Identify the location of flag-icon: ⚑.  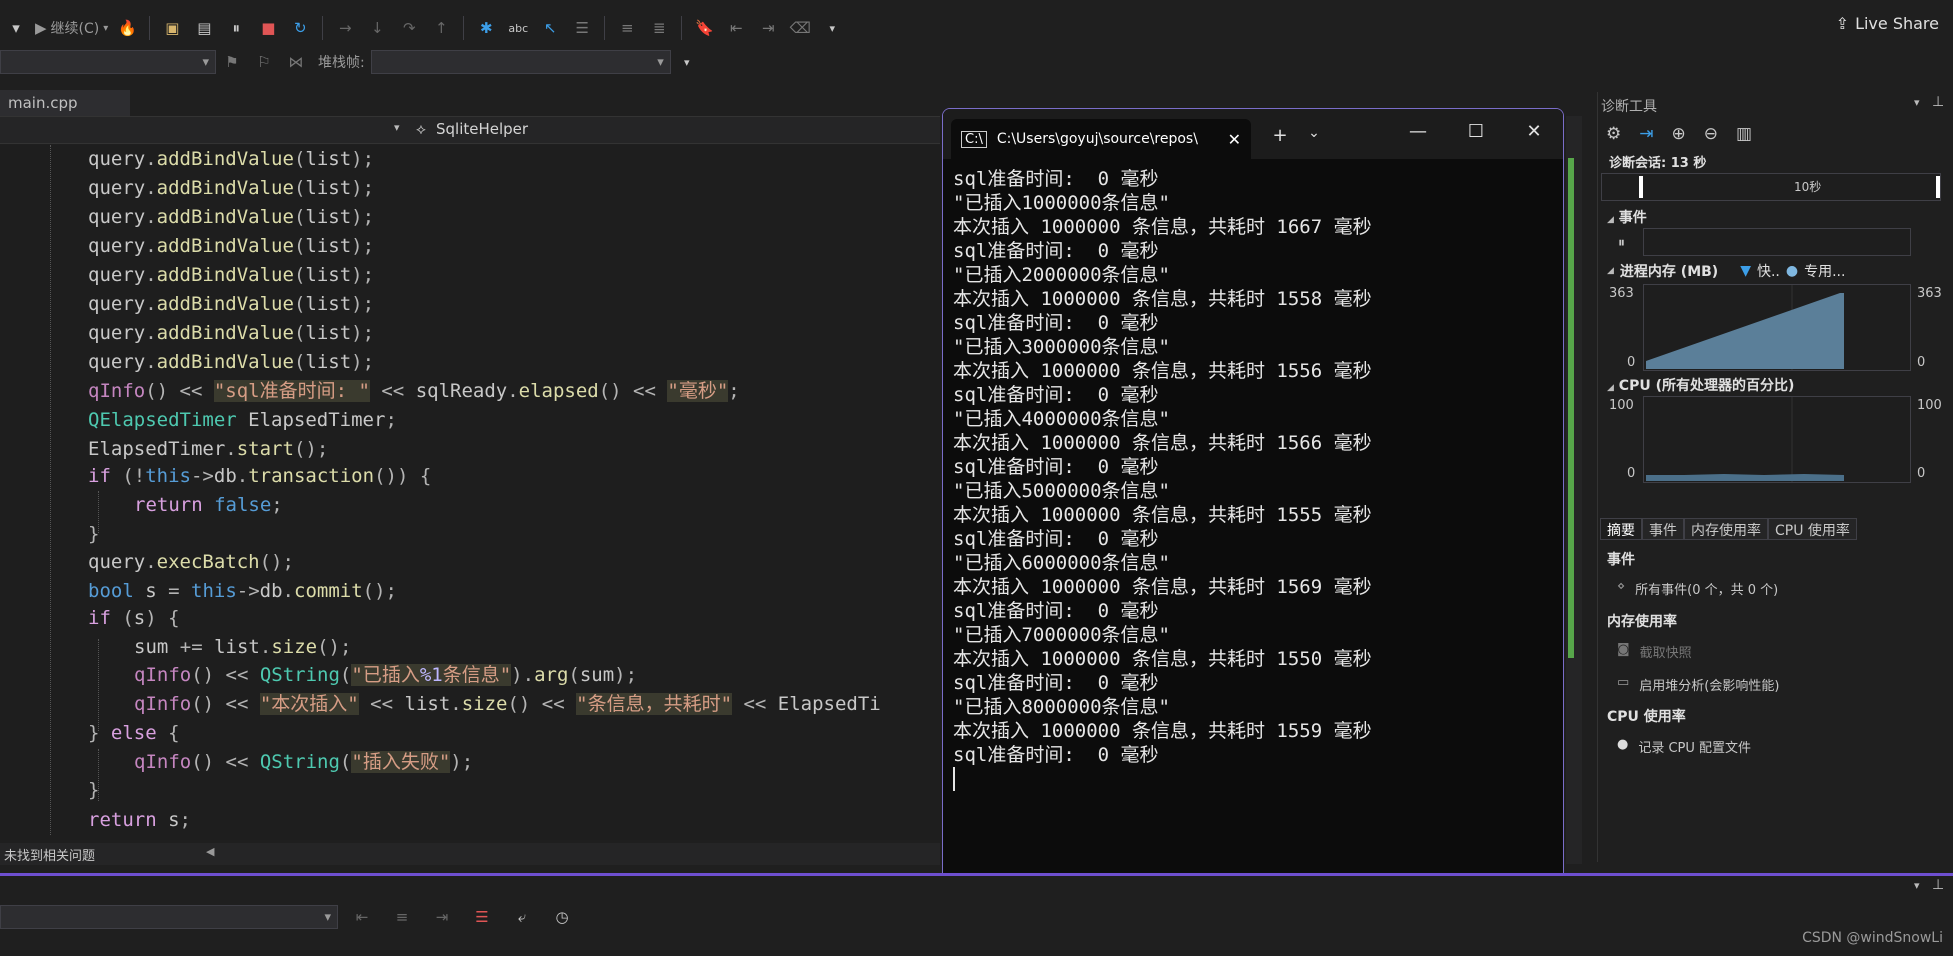
(232, 62).